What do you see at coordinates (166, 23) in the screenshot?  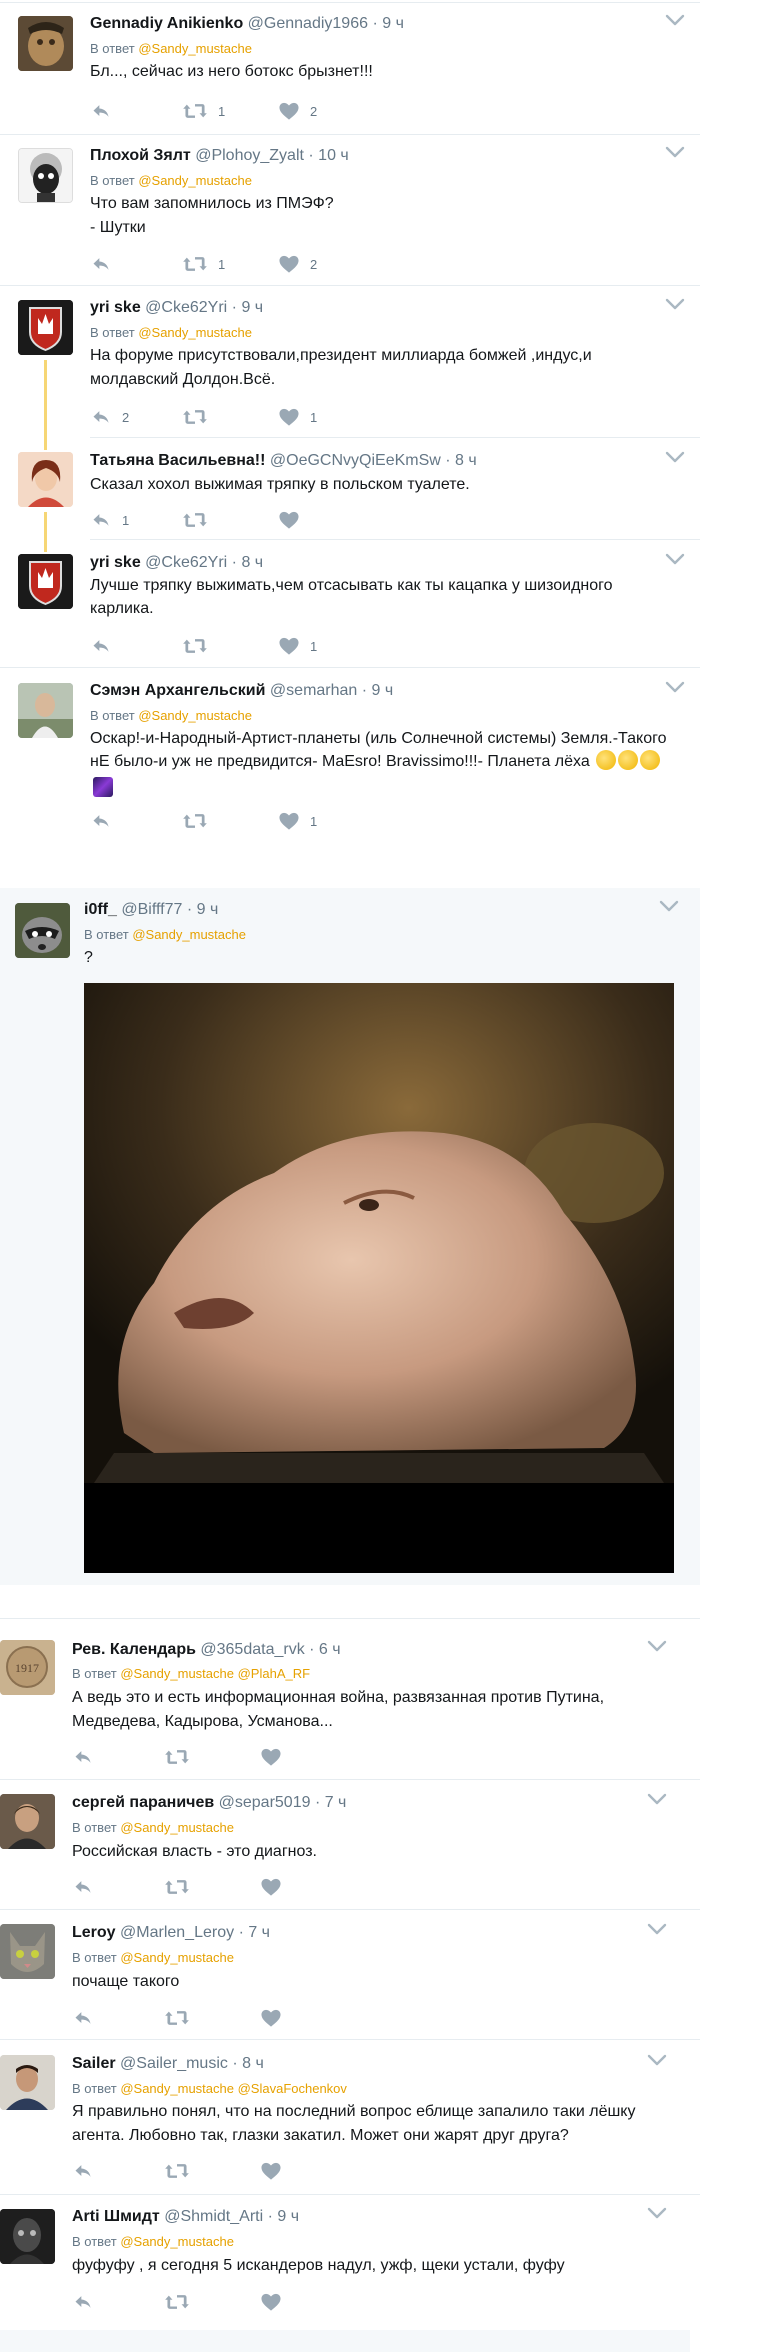 I see `author-name: Gennadiy Anikienko` at bounding box center [166, 23].